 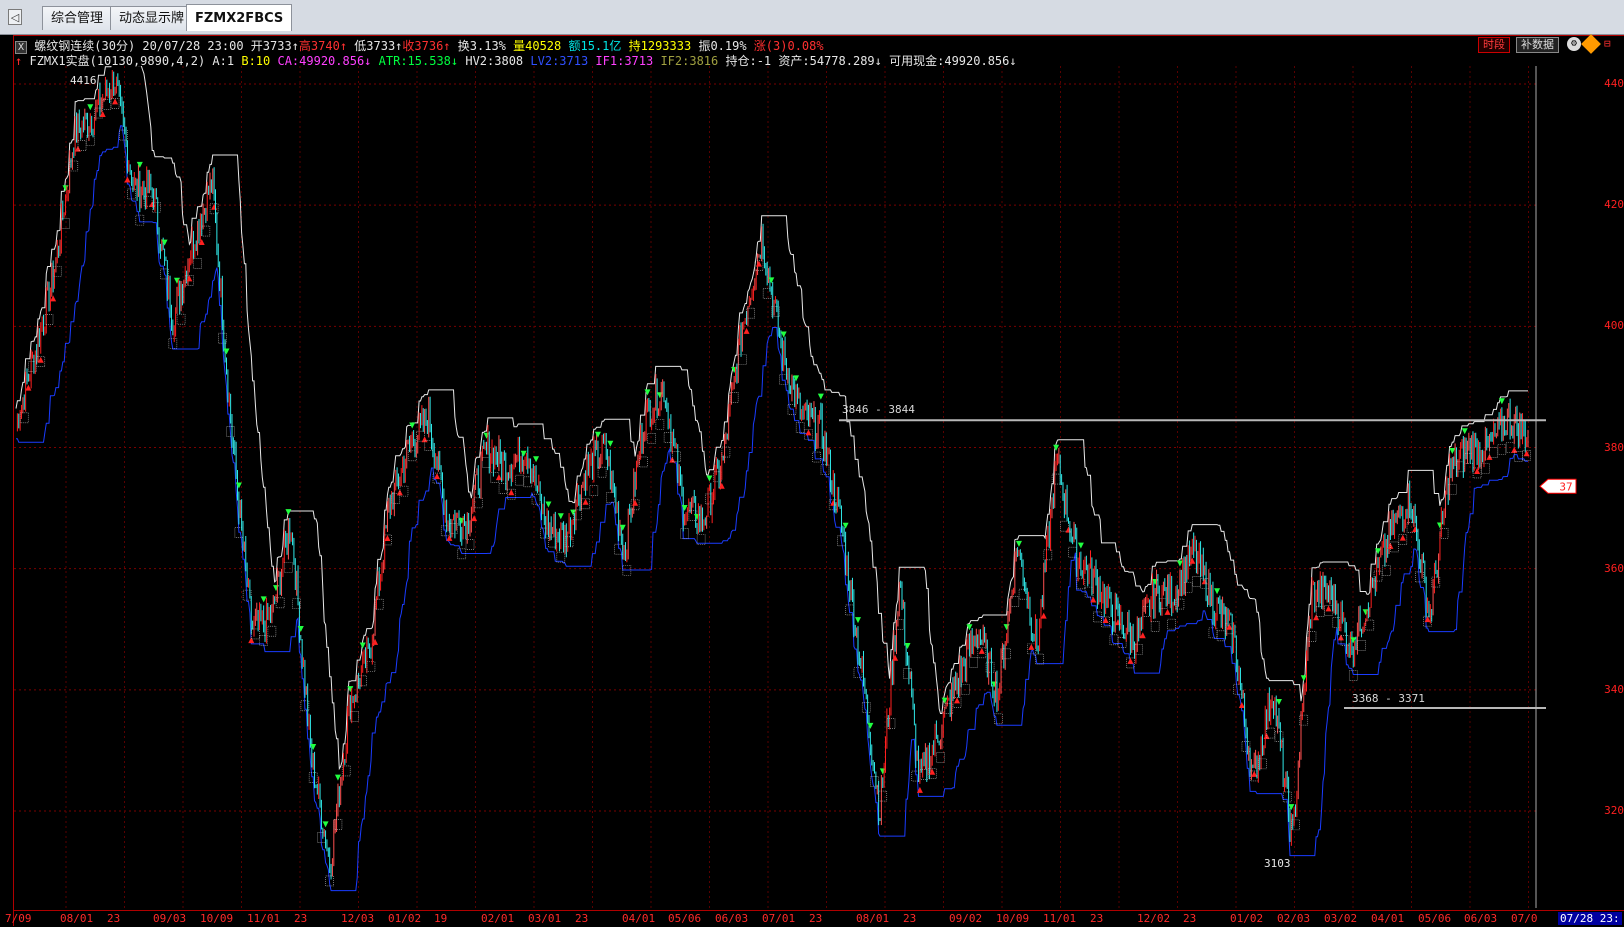 What do you see at coordinates (1537, 45) in the screenshot?
I see `fill-data-button: 补数据` at bounding box center [1537, 45].